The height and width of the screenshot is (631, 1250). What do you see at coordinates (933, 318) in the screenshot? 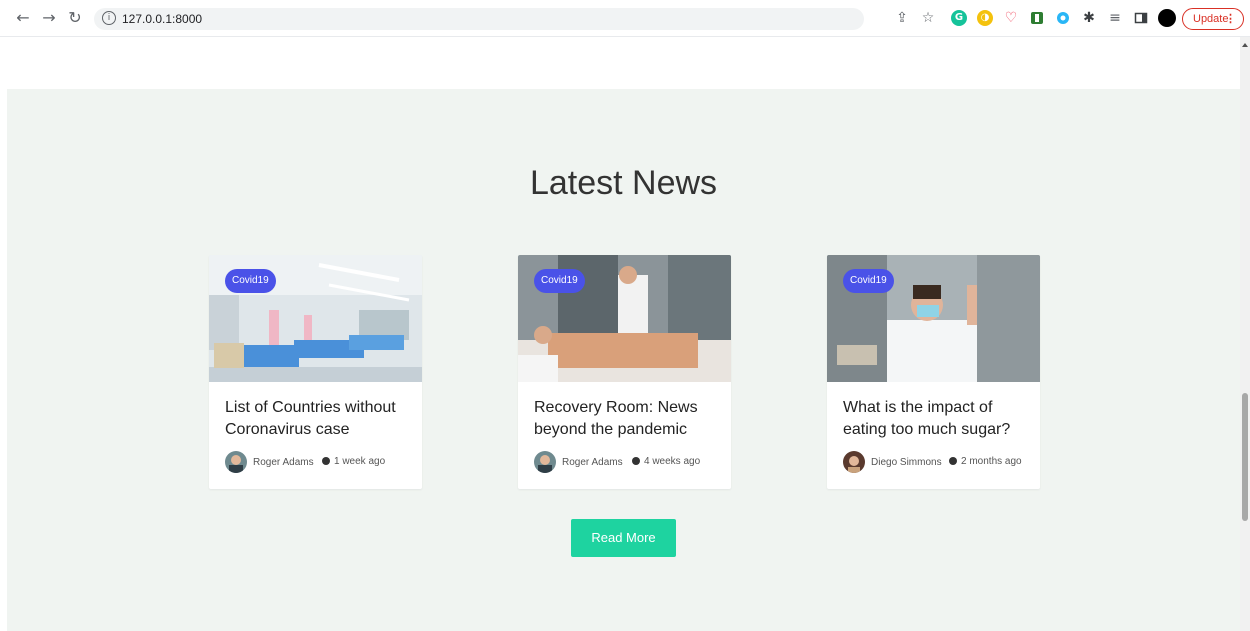
I see `masked-doctor-photo: Covid19` at bounding box center [933, 318].